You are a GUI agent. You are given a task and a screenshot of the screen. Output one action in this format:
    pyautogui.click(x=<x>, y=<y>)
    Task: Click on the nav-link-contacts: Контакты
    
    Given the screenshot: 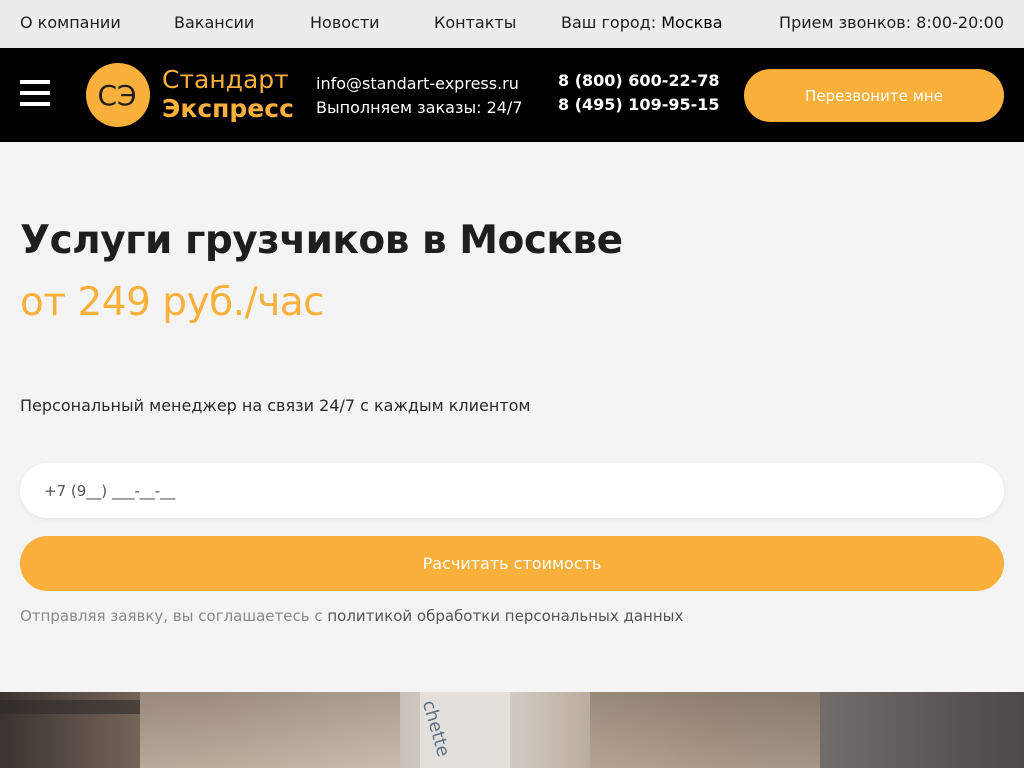 What is the action you would take?
    pyautogui.click(x=475, y=22)
    